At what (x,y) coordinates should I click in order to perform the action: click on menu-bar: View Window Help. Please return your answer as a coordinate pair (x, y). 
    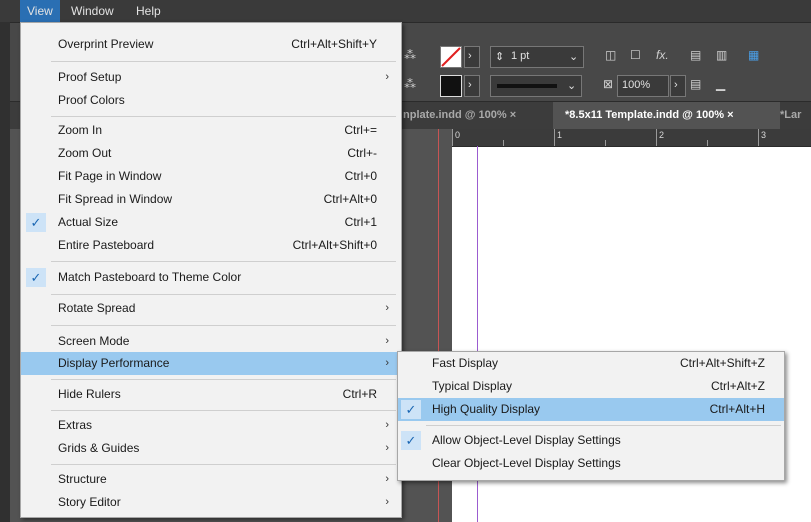
    Looking at the image, I should click on (405, 11).